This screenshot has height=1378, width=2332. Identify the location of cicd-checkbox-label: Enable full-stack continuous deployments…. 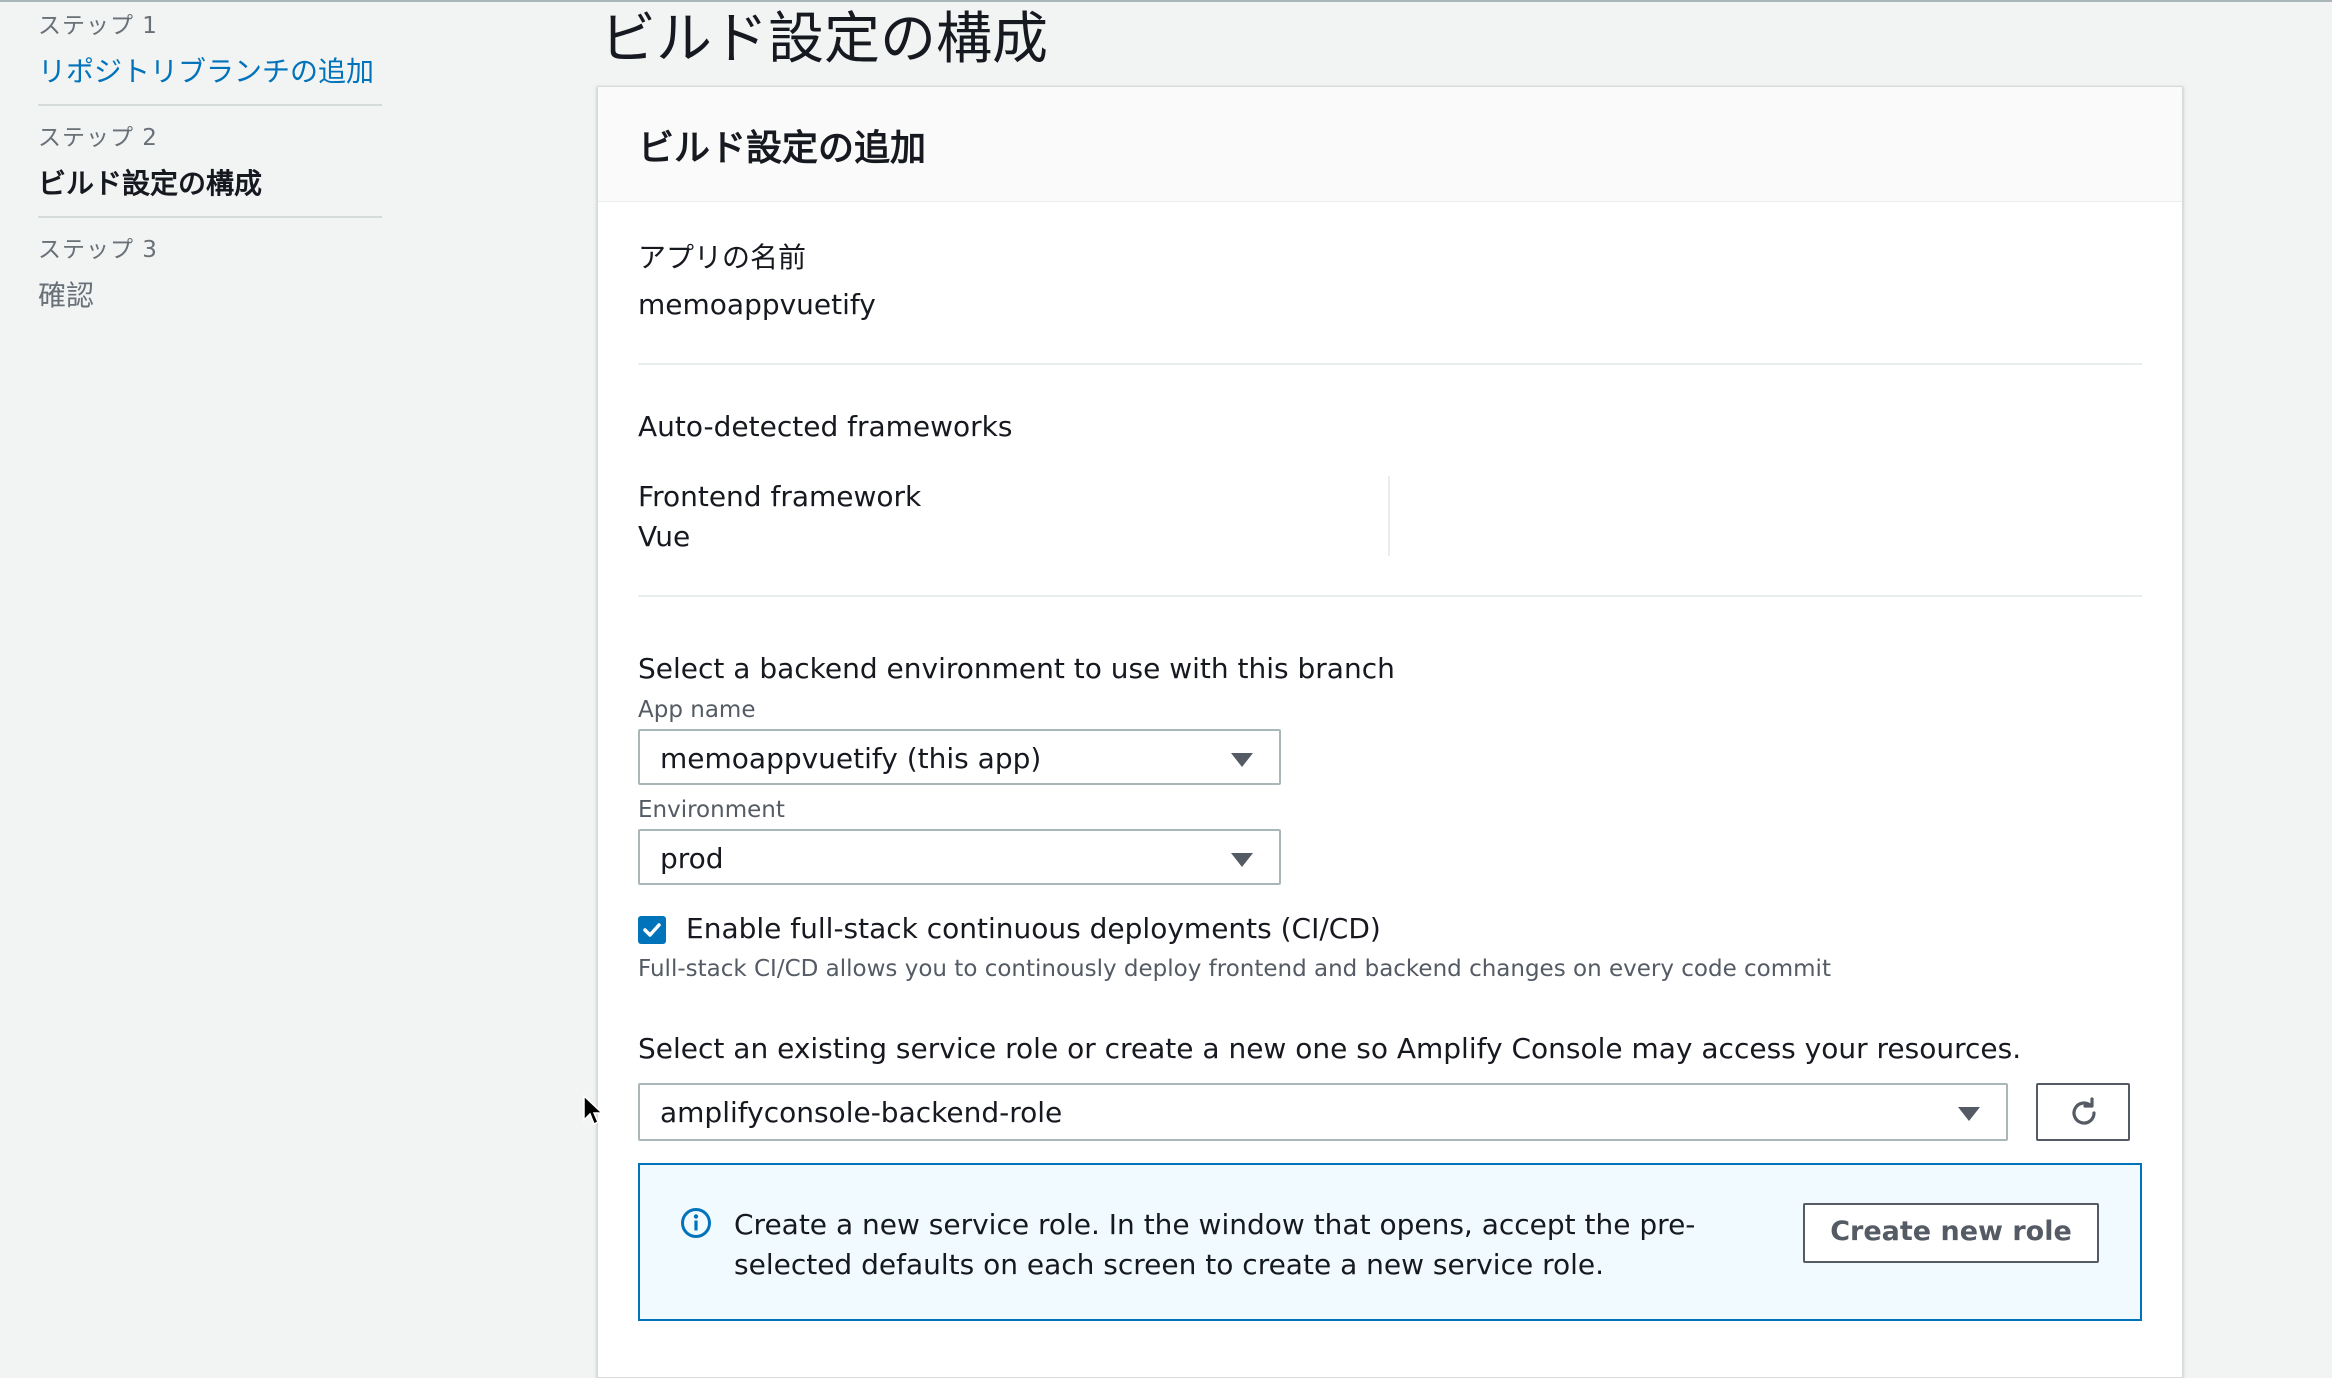
(1033, 928).